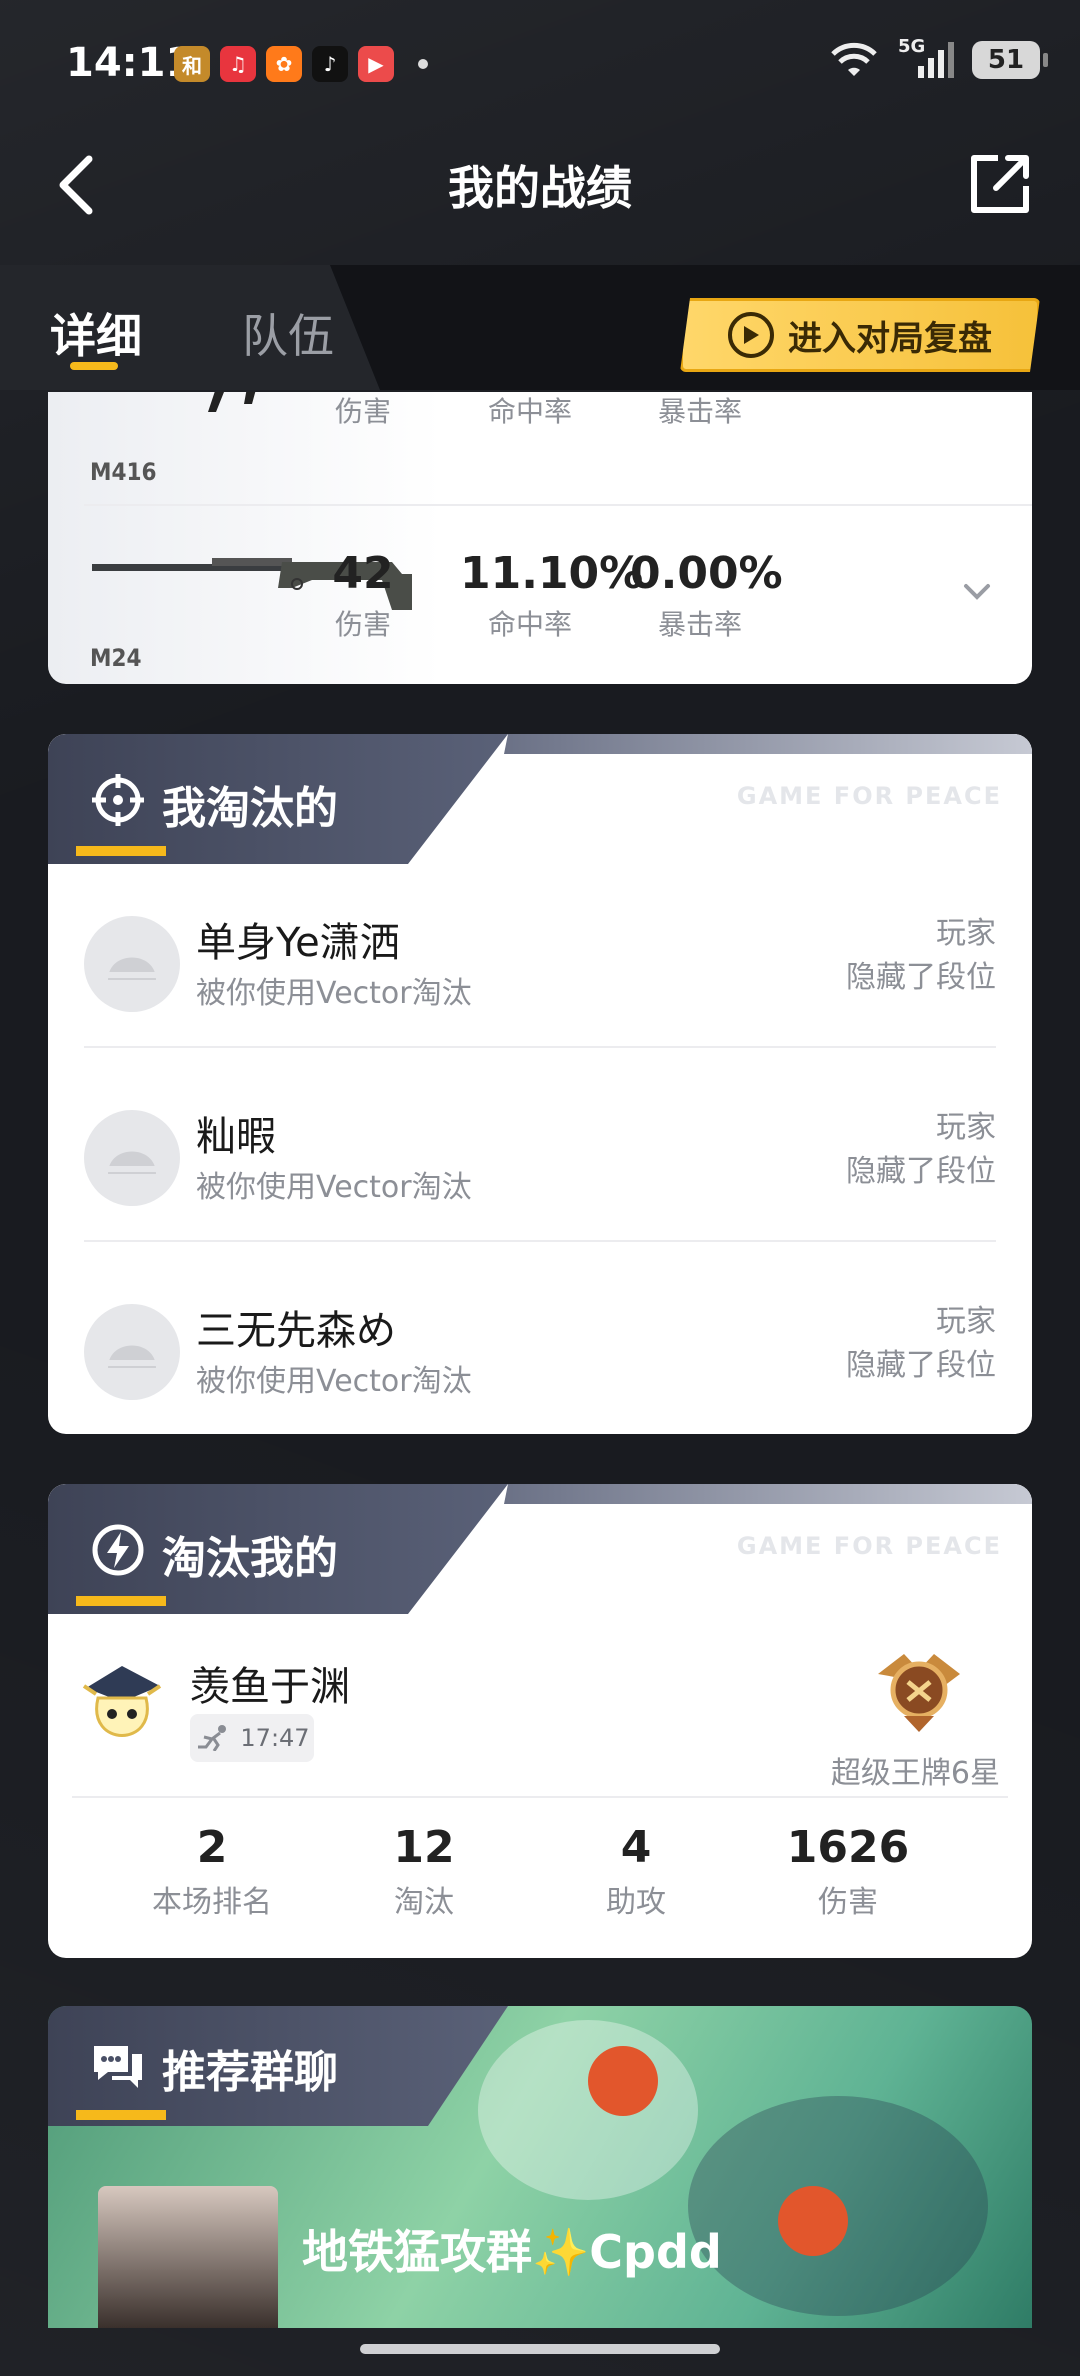 The width and height of the screenshot is (1080, 2376). I want to click on stat-value: 1626, so click(848, 1847).